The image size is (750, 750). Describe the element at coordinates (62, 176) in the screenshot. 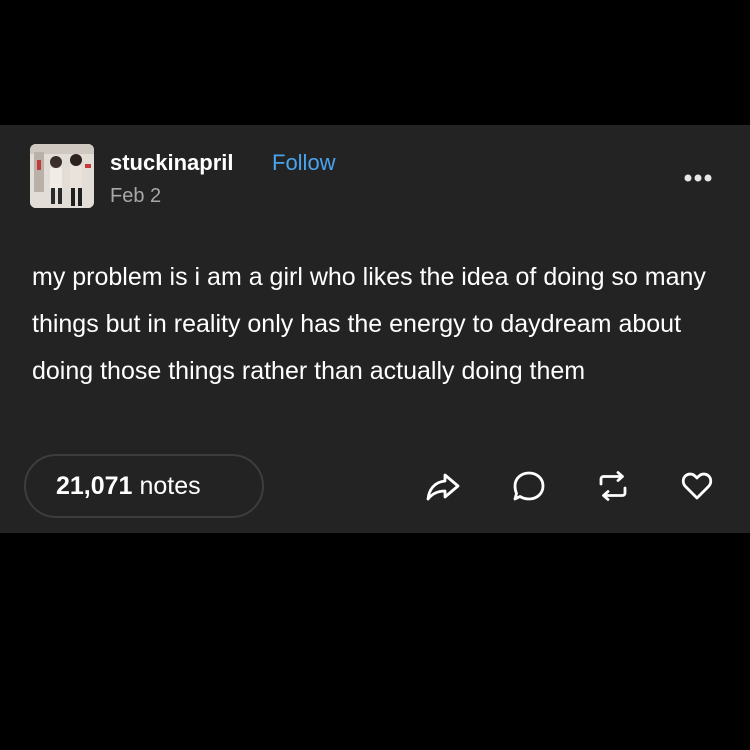

I see `avatar` at that location.